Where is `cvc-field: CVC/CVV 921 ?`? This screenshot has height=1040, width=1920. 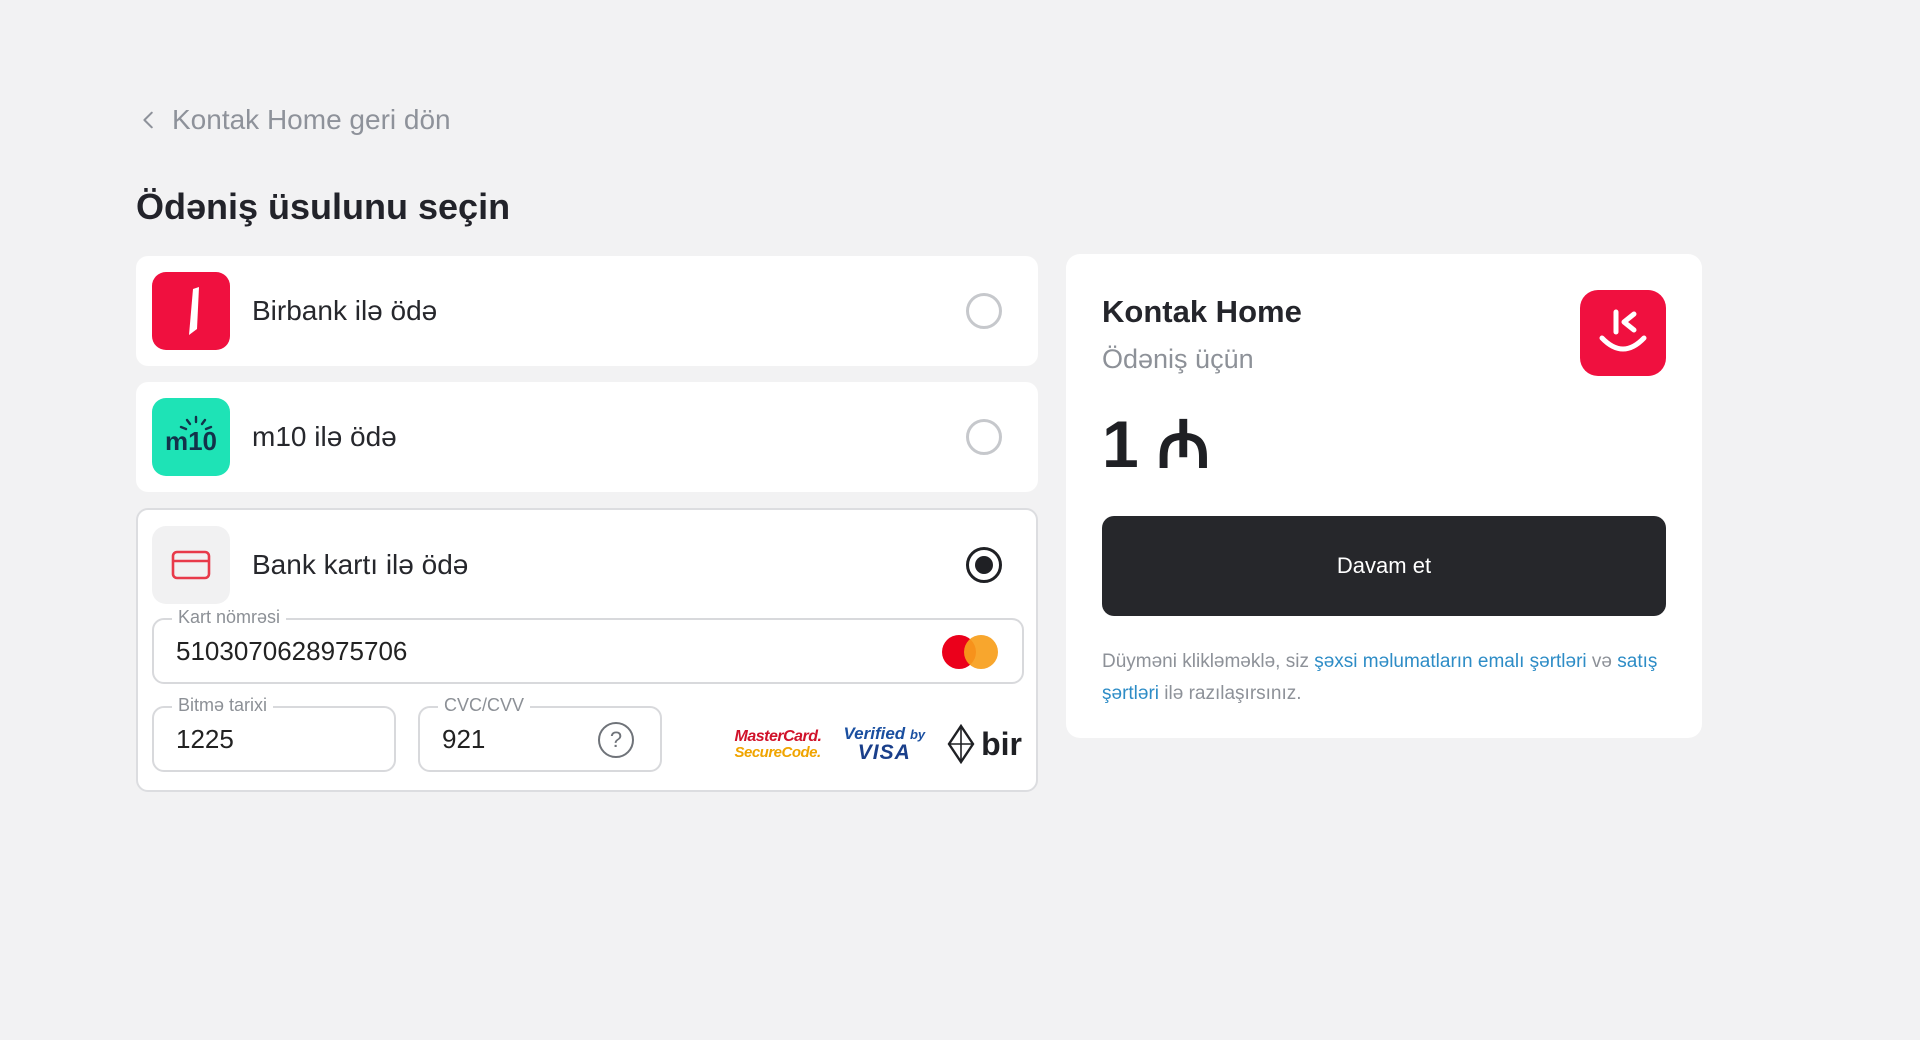 cvc-field: CVC/CVV 921 ? is located at coordinates (540, 733).